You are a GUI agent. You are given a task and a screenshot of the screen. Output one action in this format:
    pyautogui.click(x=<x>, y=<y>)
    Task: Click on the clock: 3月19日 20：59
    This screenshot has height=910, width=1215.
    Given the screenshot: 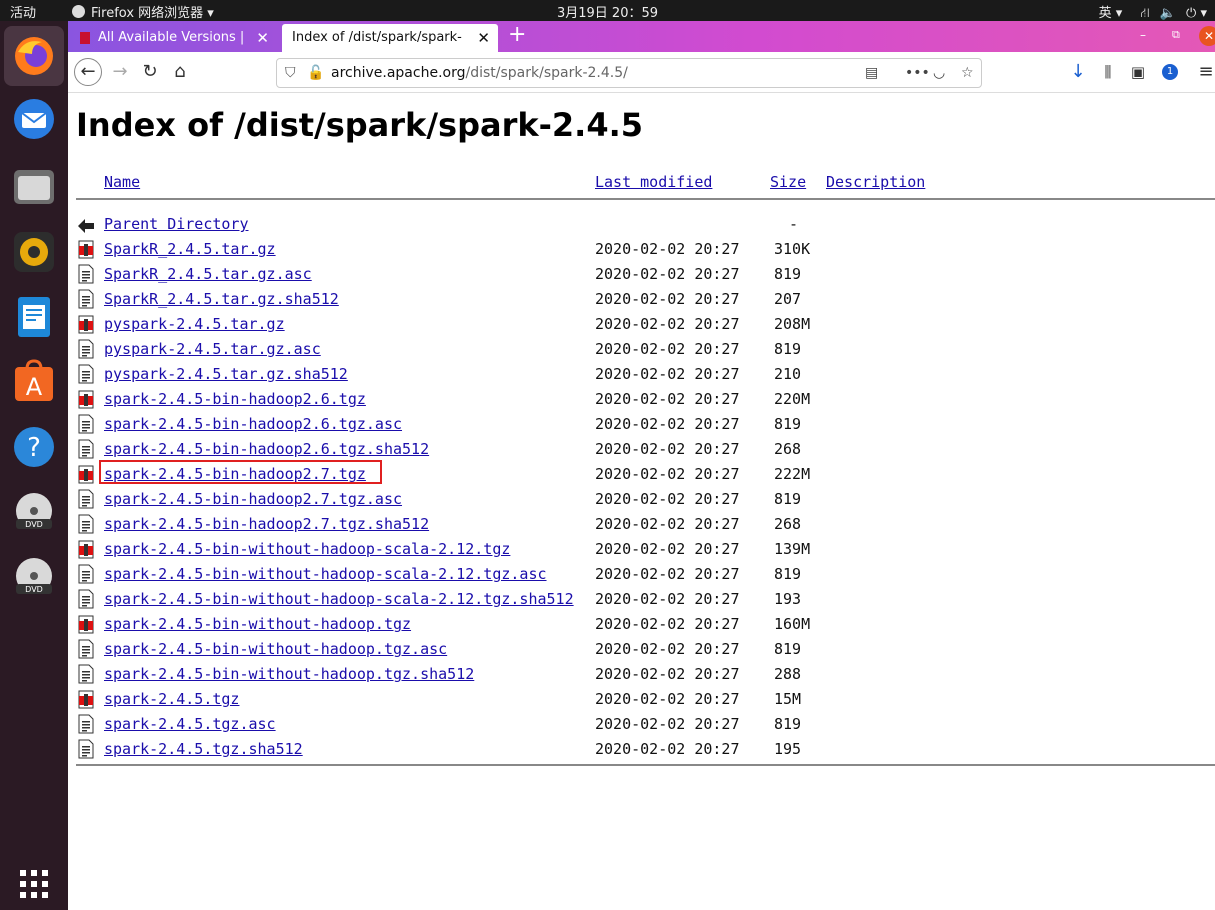 What is the action you would take?
    pyautogui.click(x=607, y=11)
    